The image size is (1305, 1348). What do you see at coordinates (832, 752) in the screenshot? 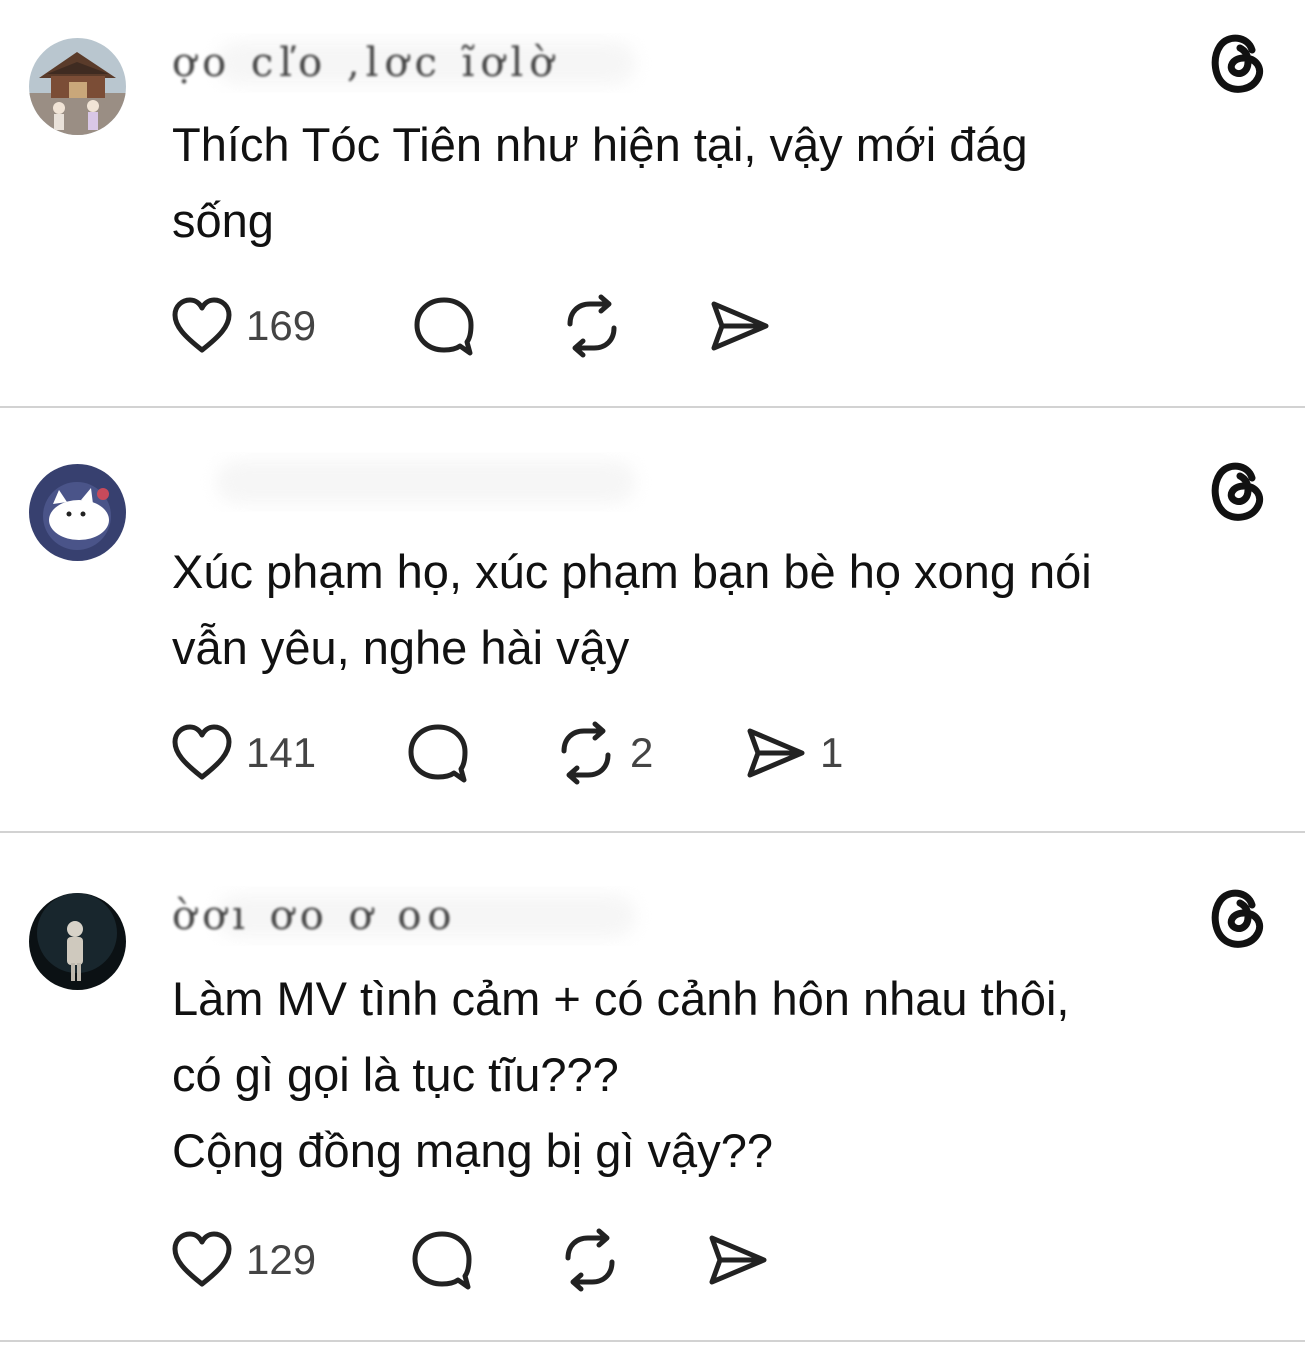
I see `share-count: 1` at bounding box center [832, 752].